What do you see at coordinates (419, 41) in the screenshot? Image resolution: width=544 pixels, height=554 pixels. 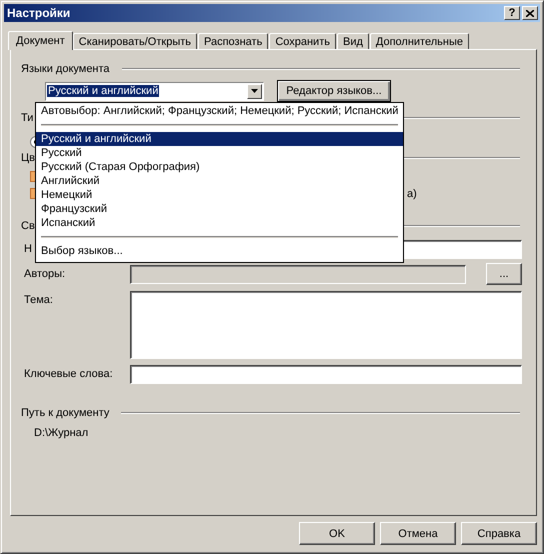 I see `tab: Дополнительные` at bounding box center [419, 41].